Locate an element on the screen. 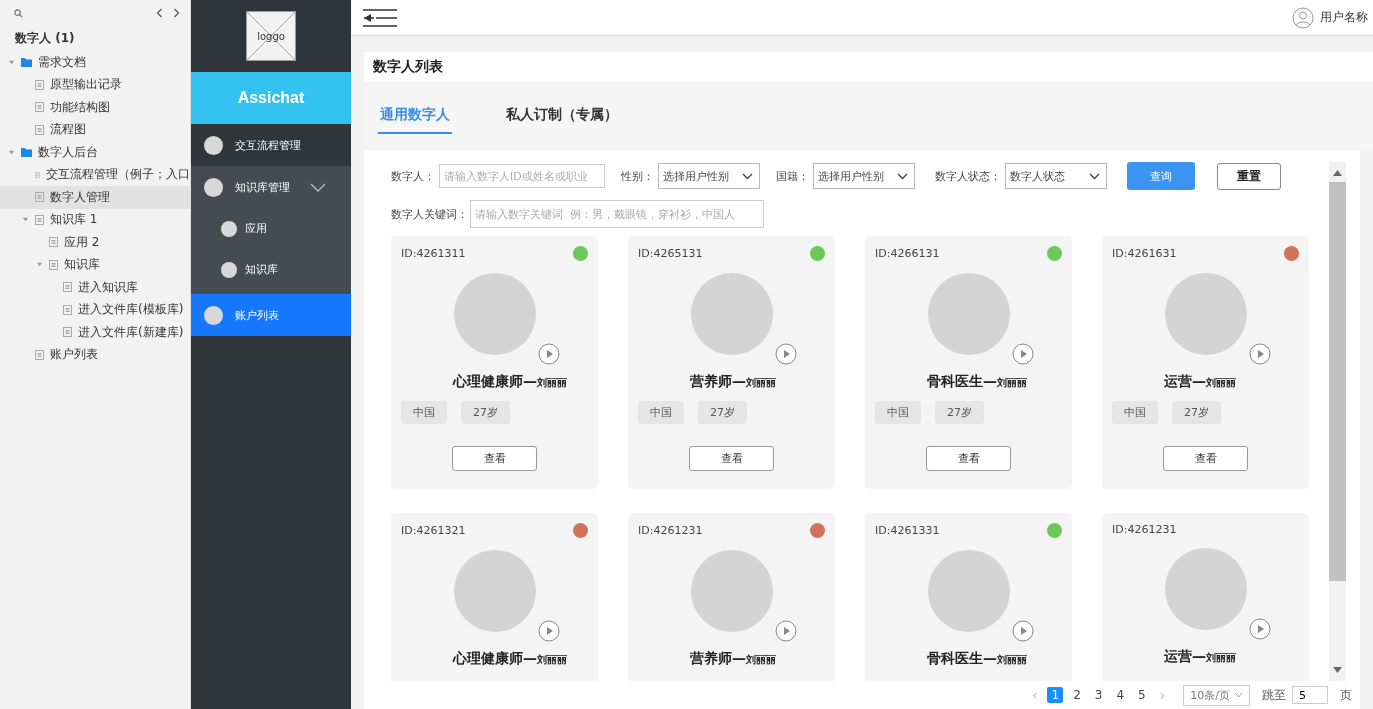  jump-label: 跳至 is located at coordinates (1274, 695).